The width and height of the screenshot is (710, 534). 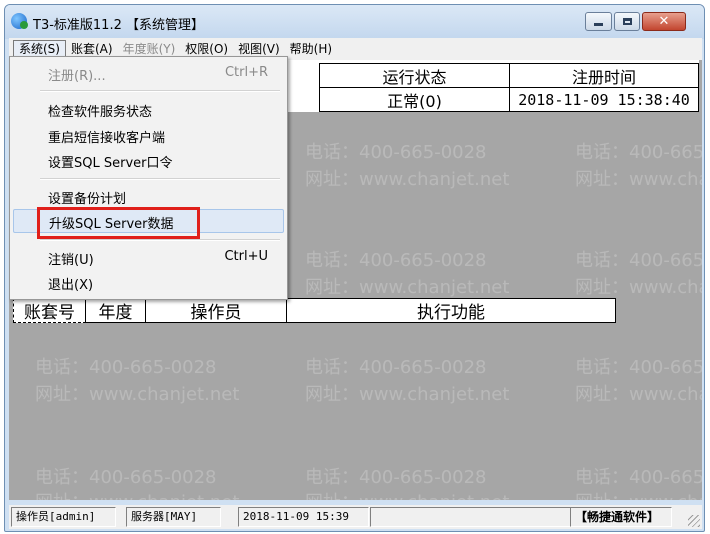 I want to click on column-header-account-set-no: 账套号, so click(x=49, y=310).